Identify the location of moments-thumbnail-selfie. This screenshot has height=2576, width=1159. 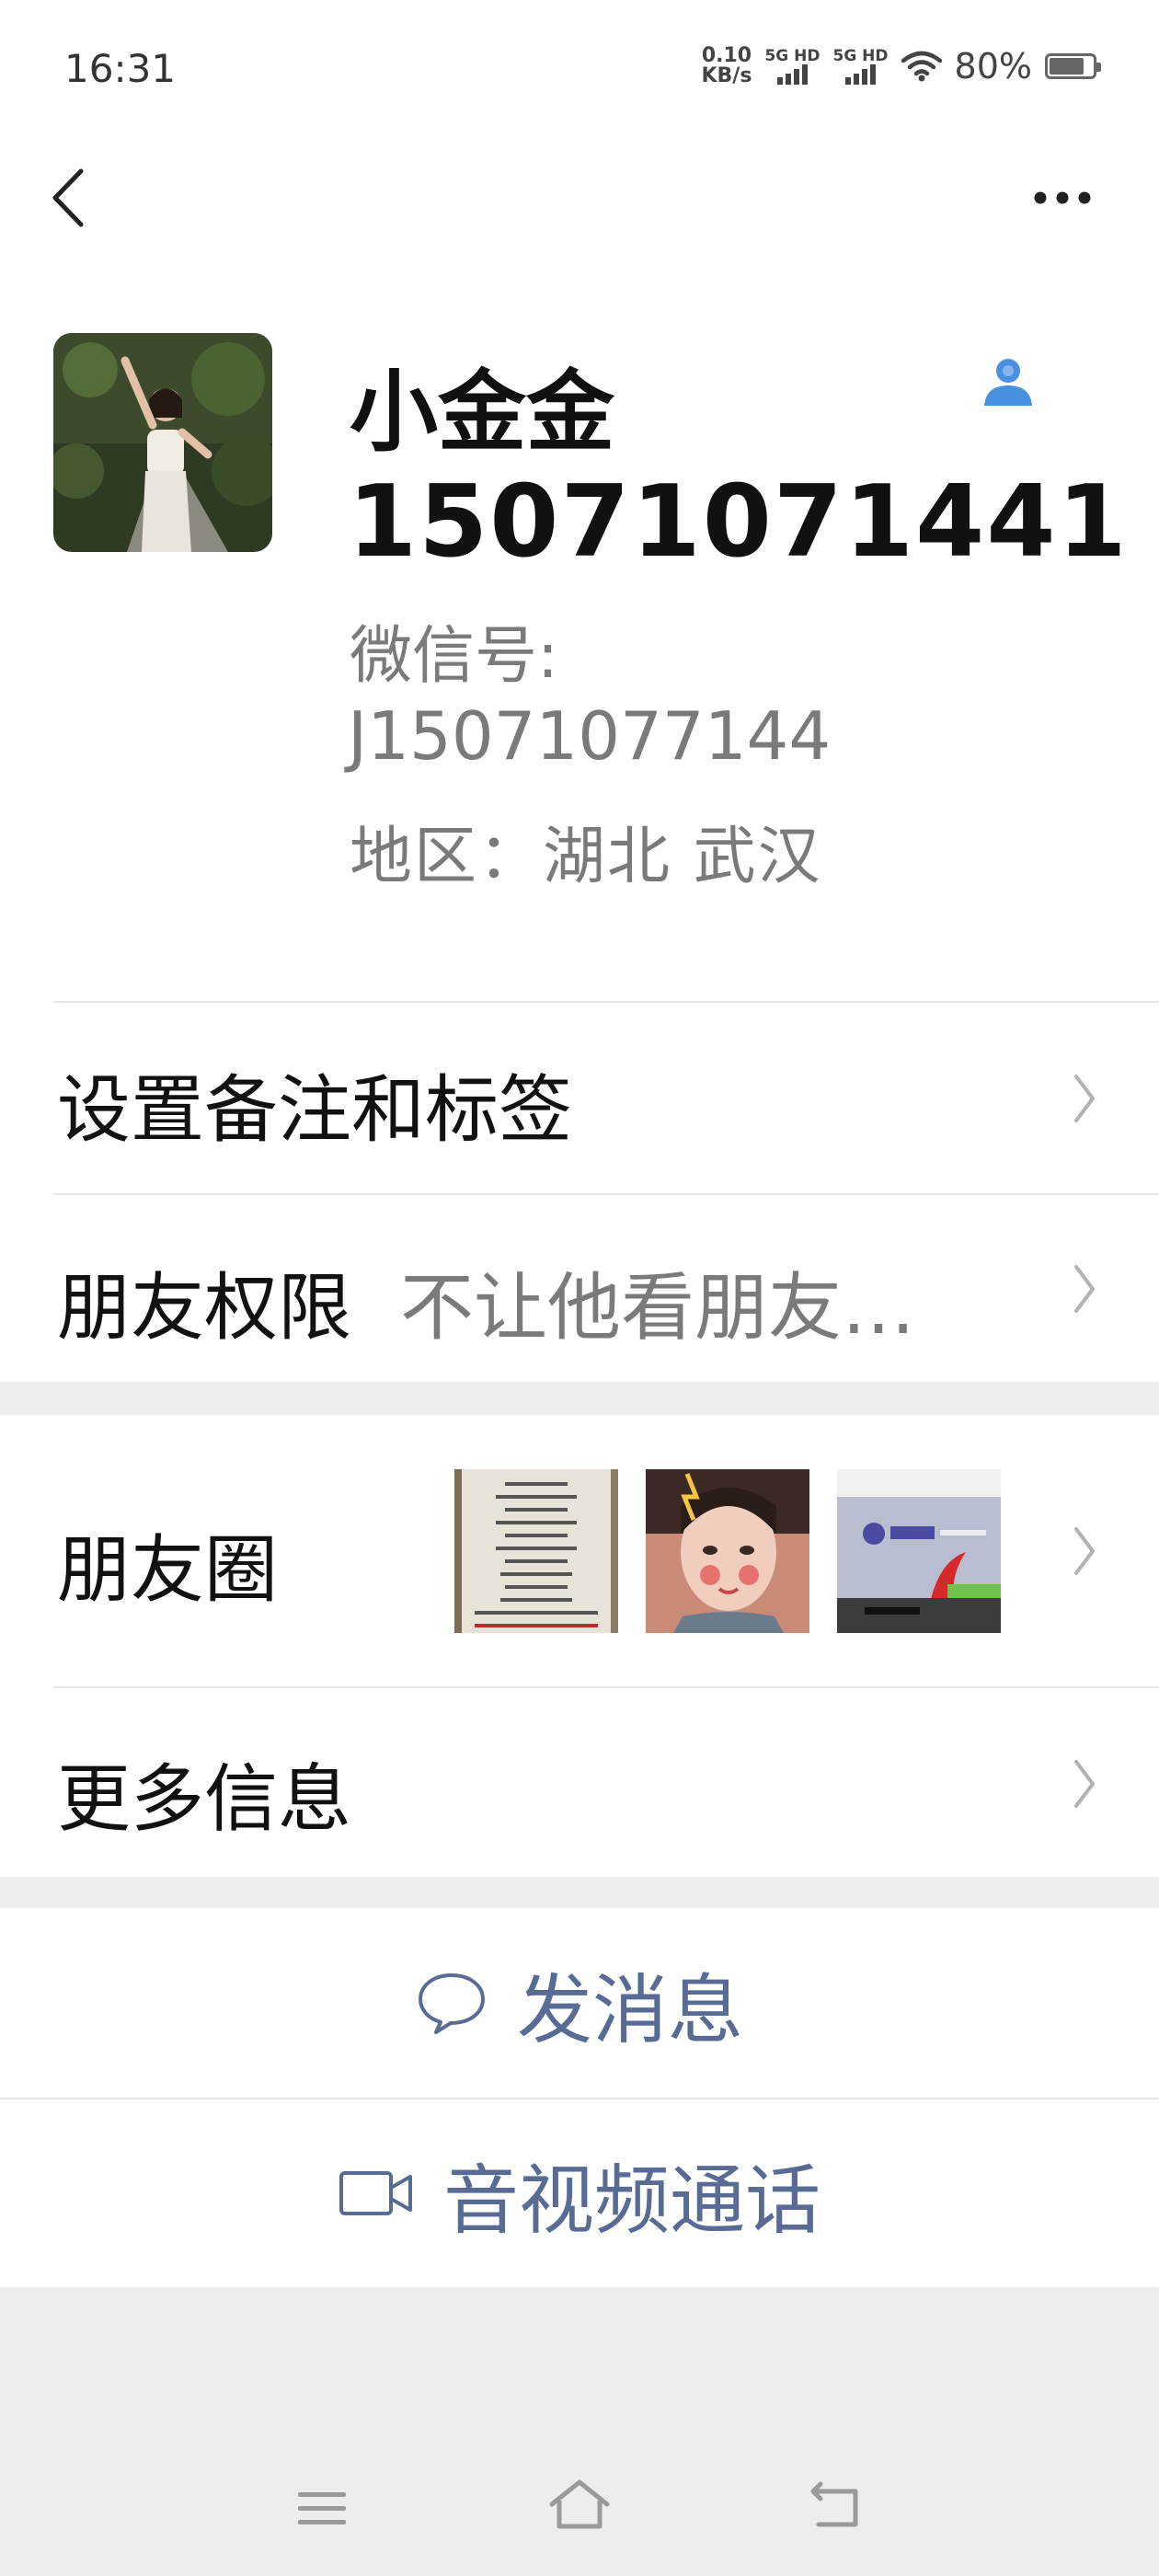
(727, 1551).